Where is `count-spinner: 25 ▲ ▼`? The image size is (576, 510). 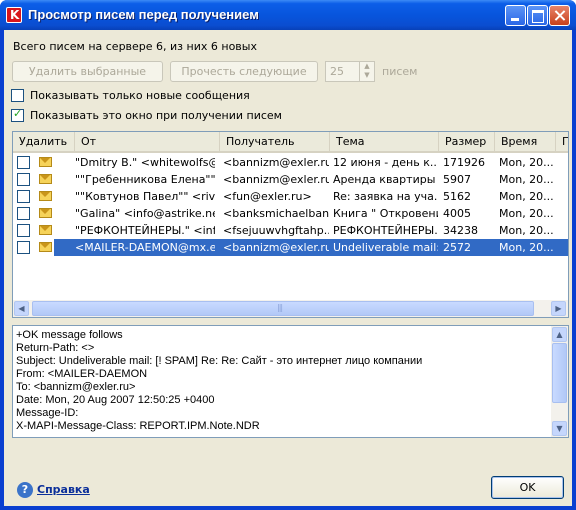
count-spinner: 25 ▲ ▼ is located at coordinates (350, 71).